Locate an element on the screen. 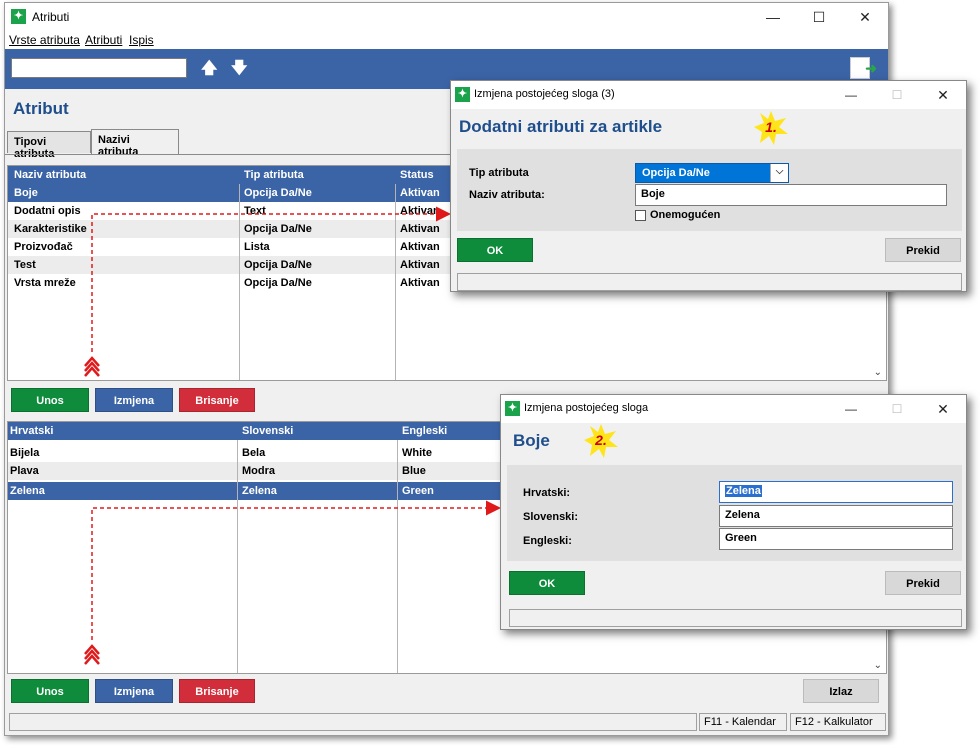 This screenshot has width=980, height=745. naziv-atributa-label: Naziv atributa: is located at coordinates (507, 195).